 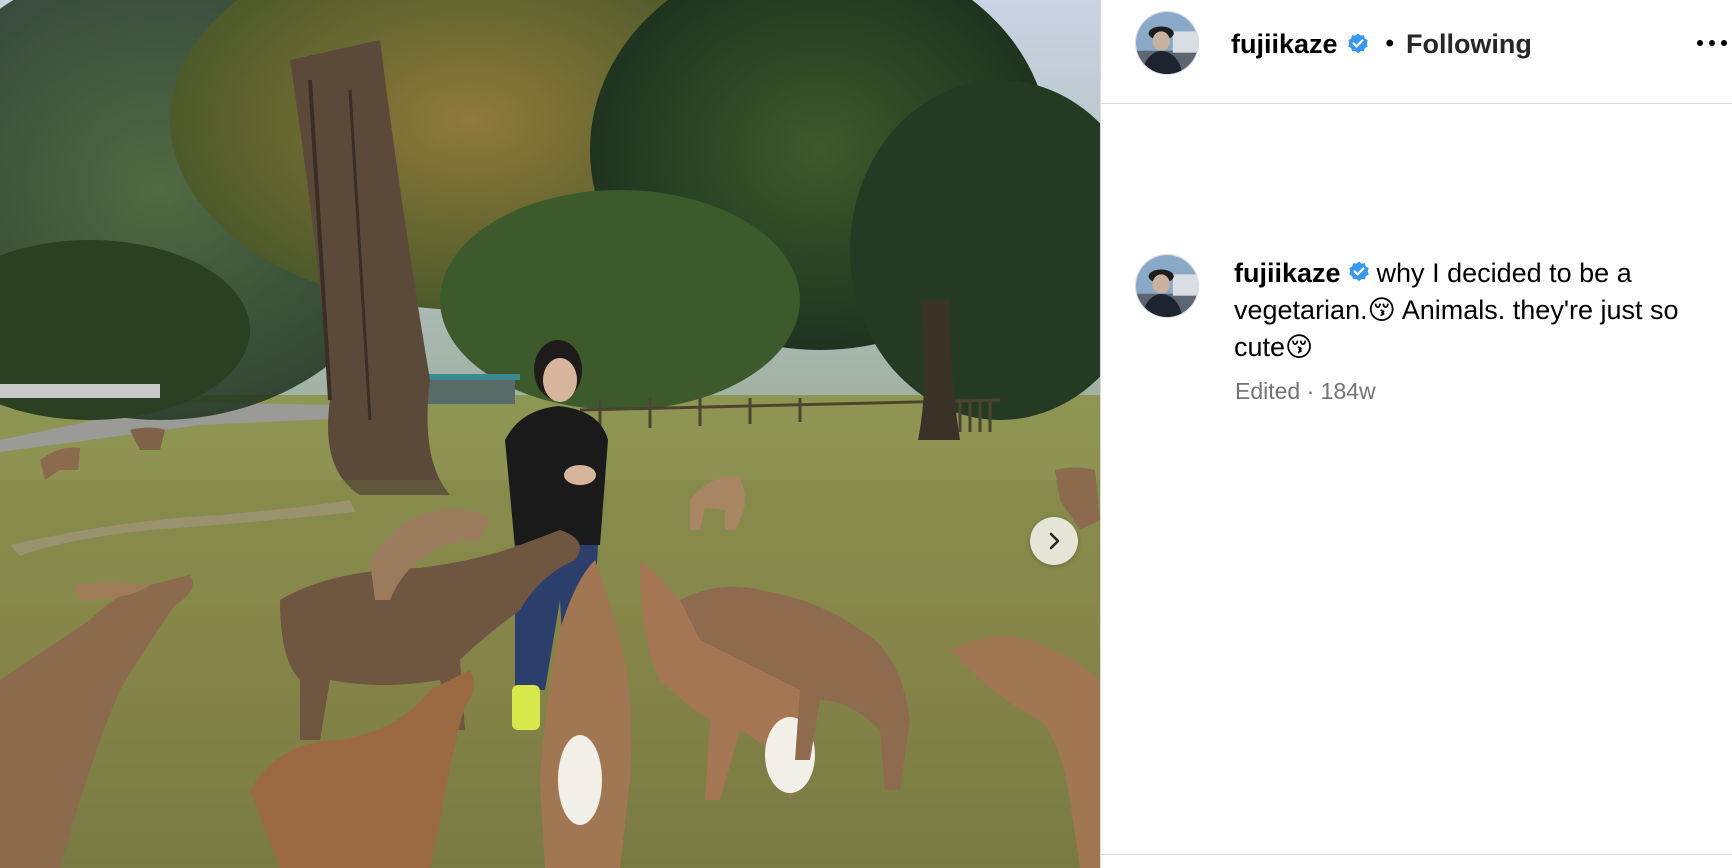 I want to click on next-photo-button, so click(x=1054, y=541).